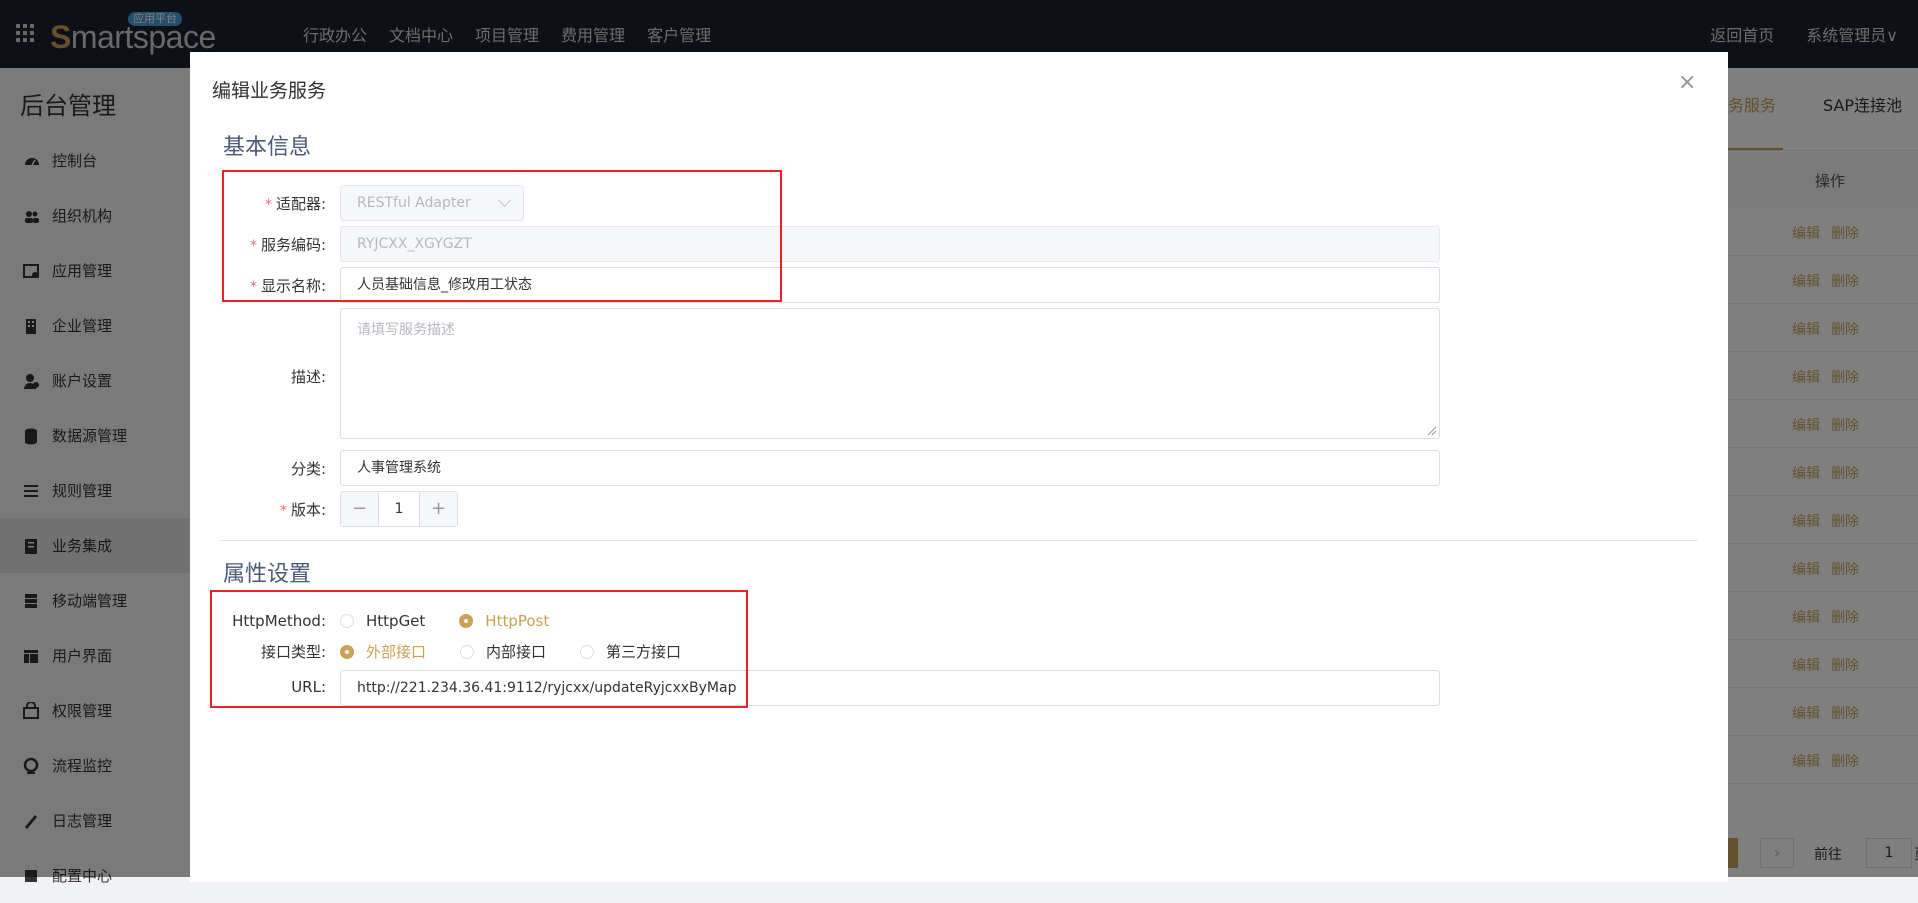  Describe the element at coordinates (359, 509) in the screenshot. I see `minus-icon: −` at that location.